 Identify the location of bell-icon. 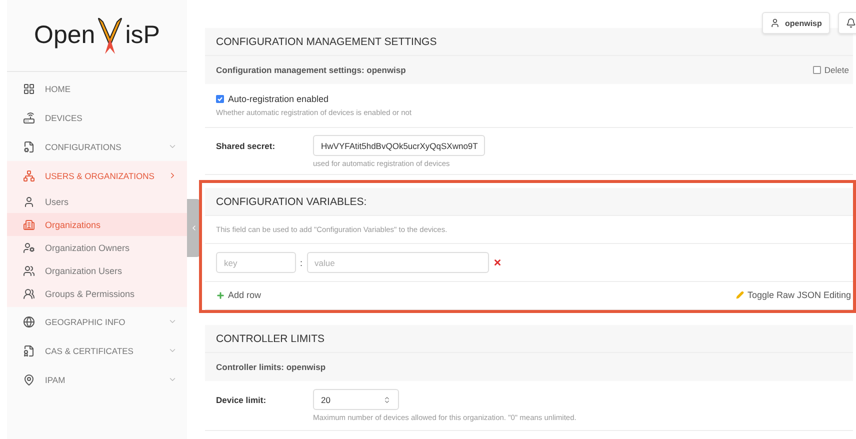
(851, 23).